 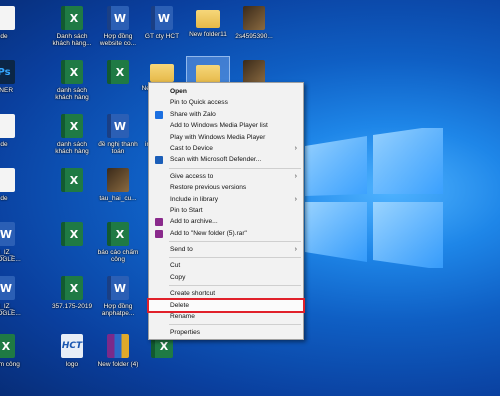 What do you see at coordinates (226, 137) in the screenshot?
I see `menu-item-play-with-windows-media-player: Play with Windows Media Player` at bounding box center [226, 137].